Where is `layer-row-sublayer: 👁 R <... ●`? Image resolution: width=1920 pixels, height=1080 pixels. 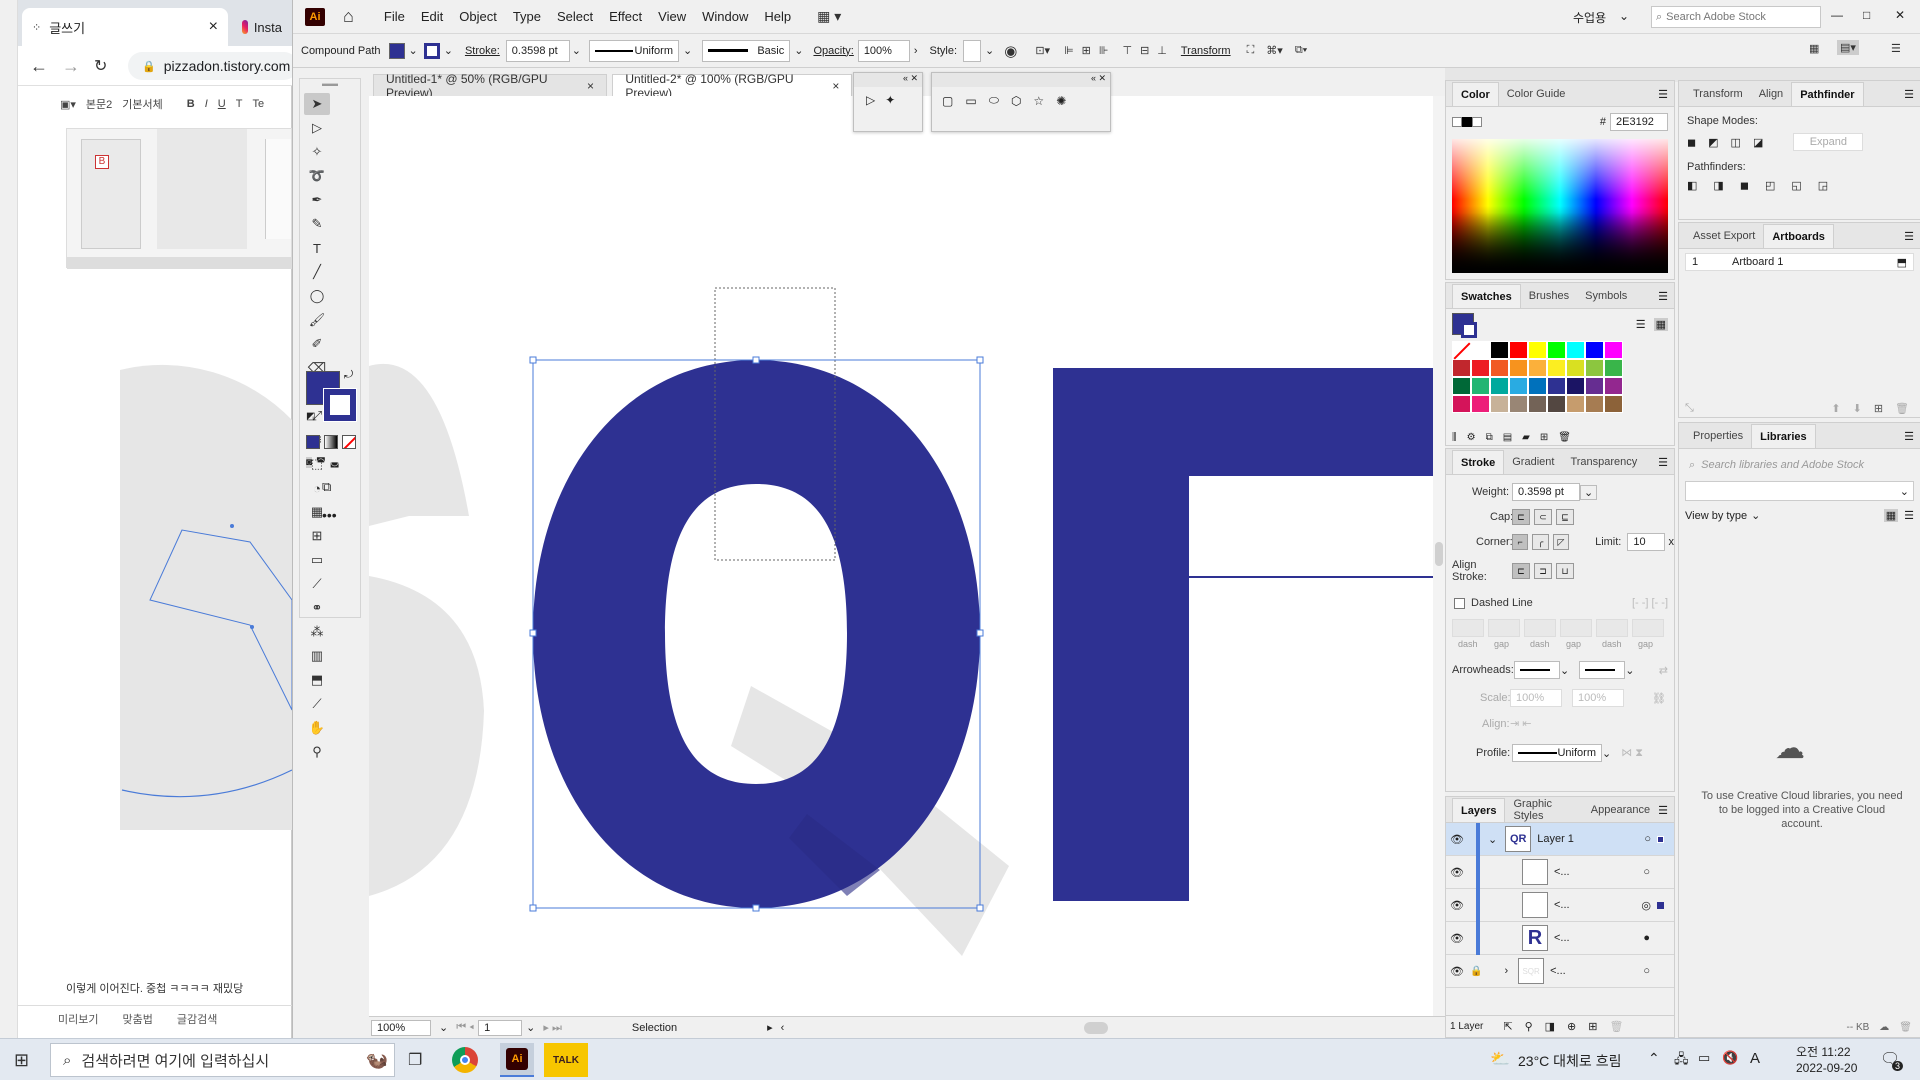 layer-row-sublayer: 👁 R <... ● is located at coordinates (1560, 938).